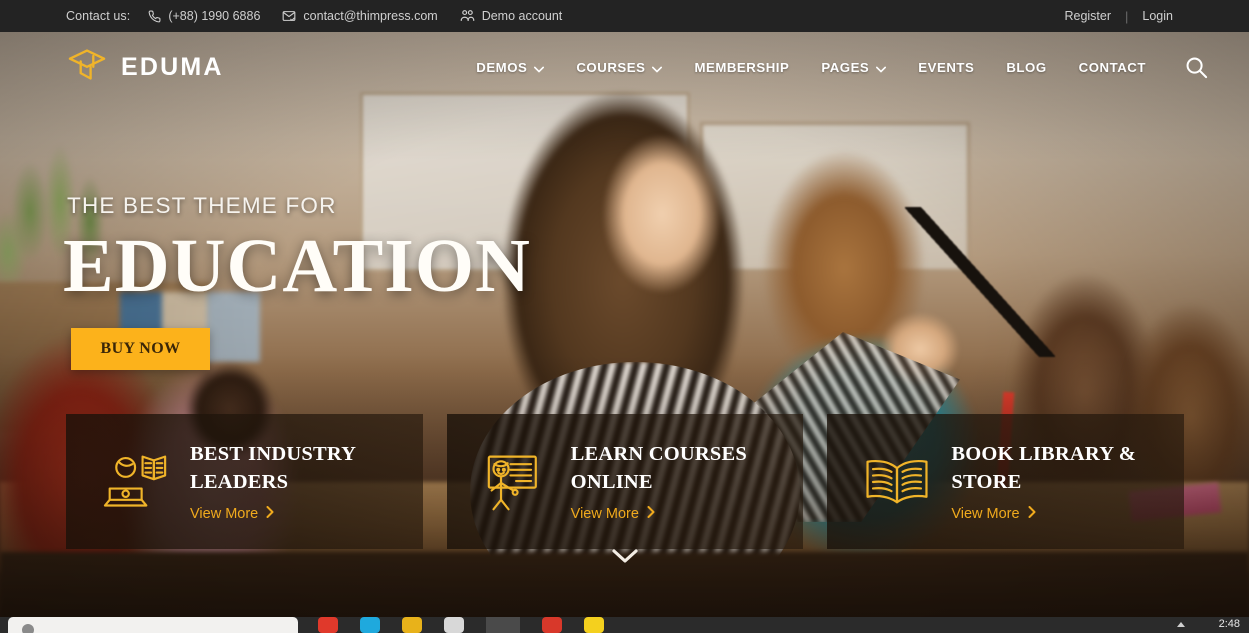 The width and height of the screenshot is (1249, 633). I want to click on register-link: Register, so click(1087, 16).